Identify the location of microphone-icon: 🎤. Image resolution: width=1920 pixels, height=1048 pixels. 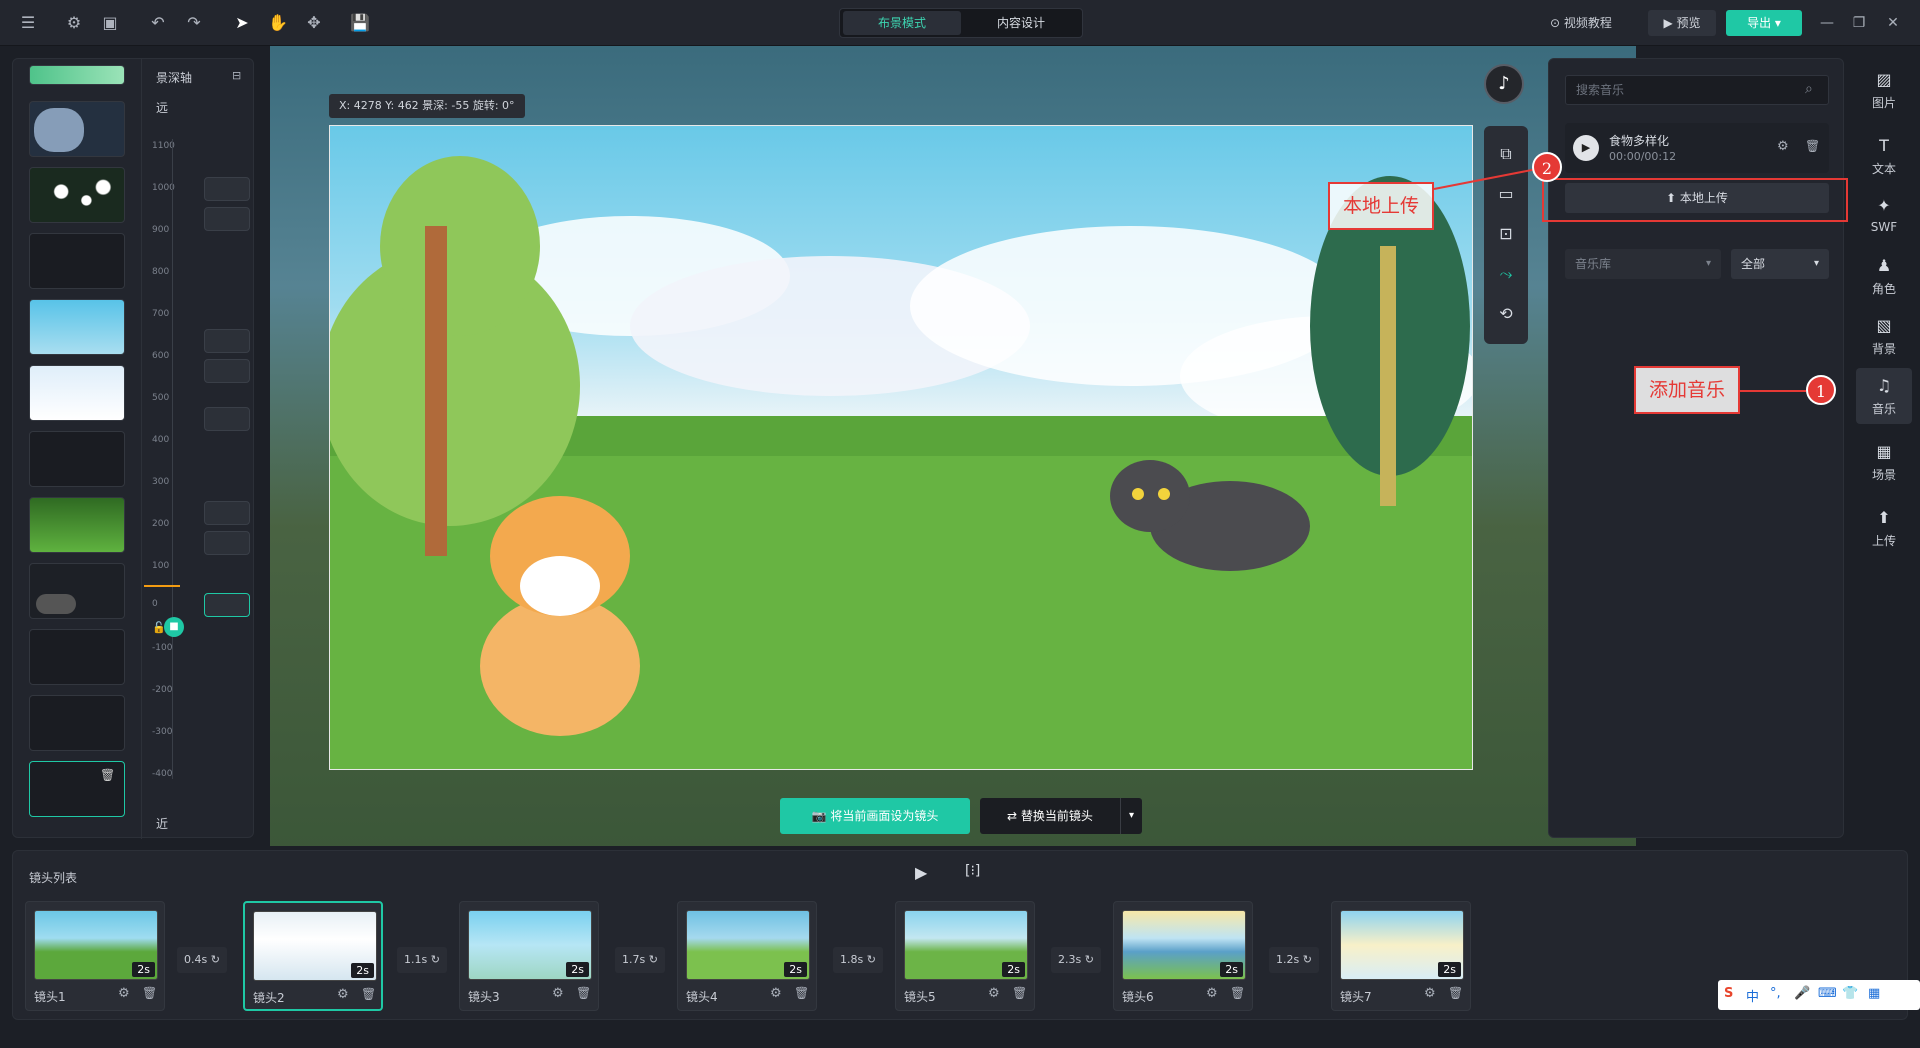
(1802, 993).